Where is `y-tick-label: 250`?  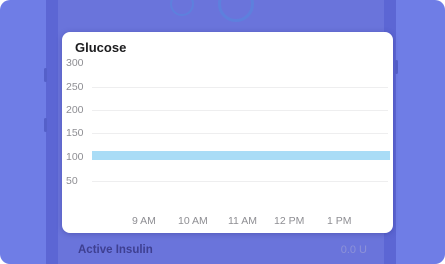
y-tick-label: 250 is located at coordinates (75, 87).